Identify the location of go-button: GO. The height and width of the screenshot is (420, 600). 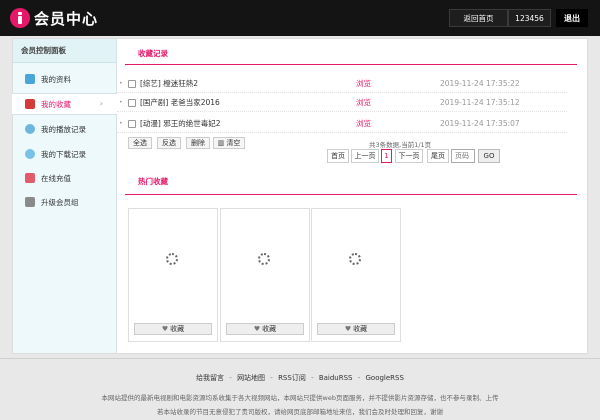
(489, 156).